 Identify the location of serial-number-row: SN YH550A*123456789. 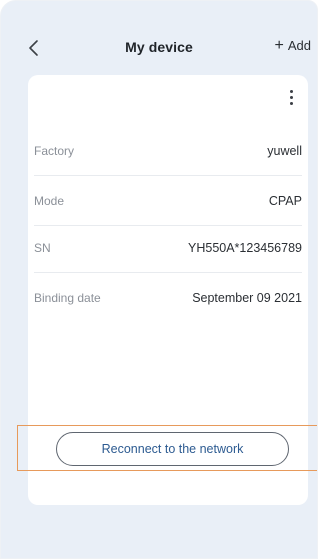
(168, 248).